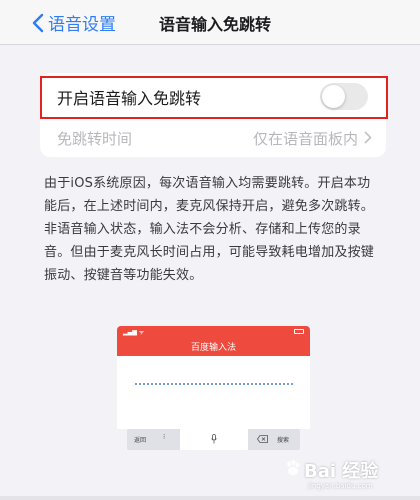 The width and height of the screenshot is (420, 500). Describe the element at coordinates (140, 440) in the screenshot. I see `key-back: 返回` at that location.